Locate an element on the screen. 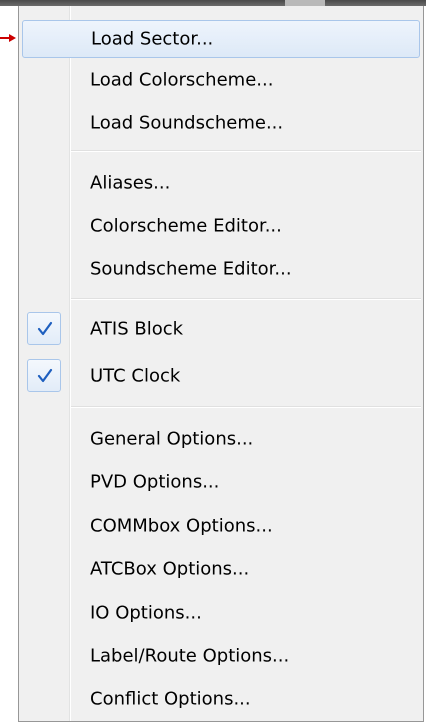 The image size is (426, 726). menu-item-atis-block: ATIS Block is located at coordinates (221, 329).